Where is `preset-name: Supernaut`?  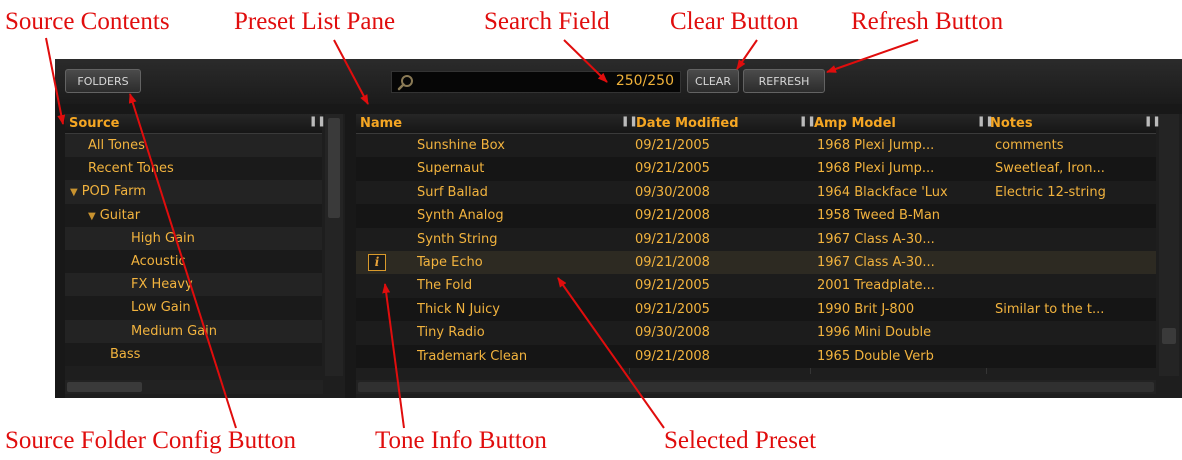 preset-name: Supernaut is located at coordinates (451, 169).